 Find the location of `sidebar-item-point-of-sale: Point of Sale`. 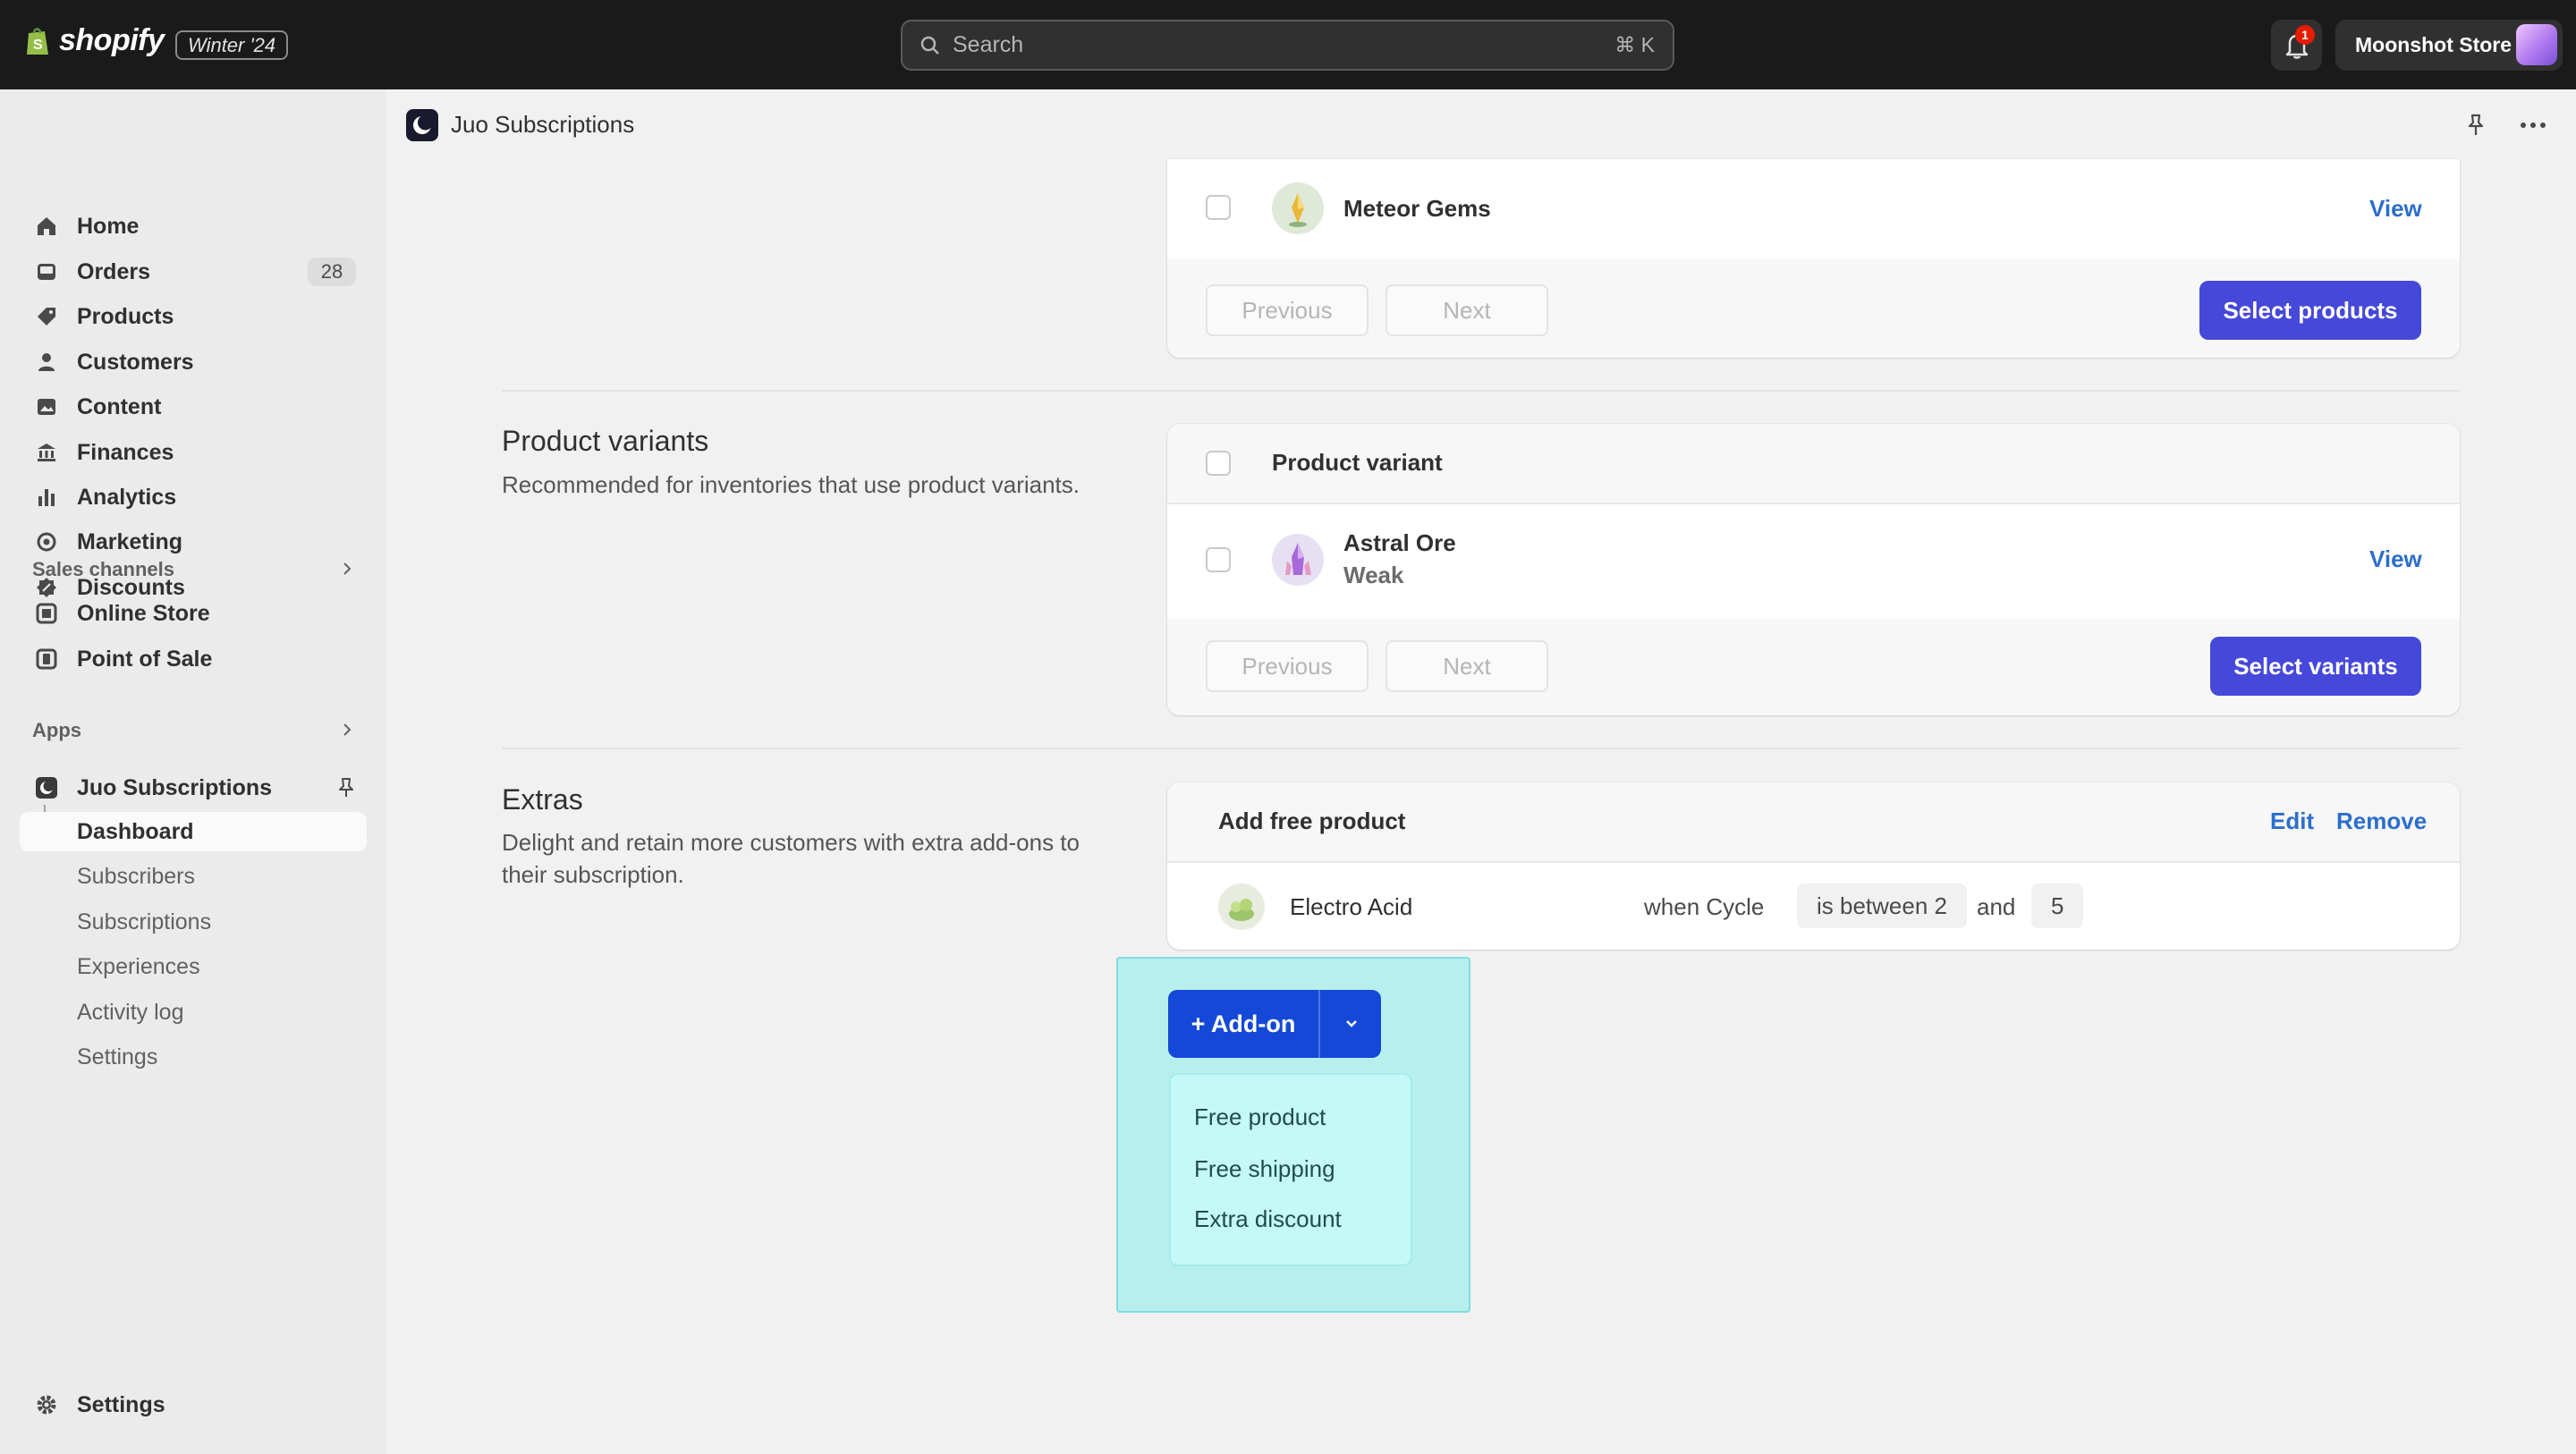

sidebar-item-point-of-sale: Point of Sale is located at coordinates (193, 659).